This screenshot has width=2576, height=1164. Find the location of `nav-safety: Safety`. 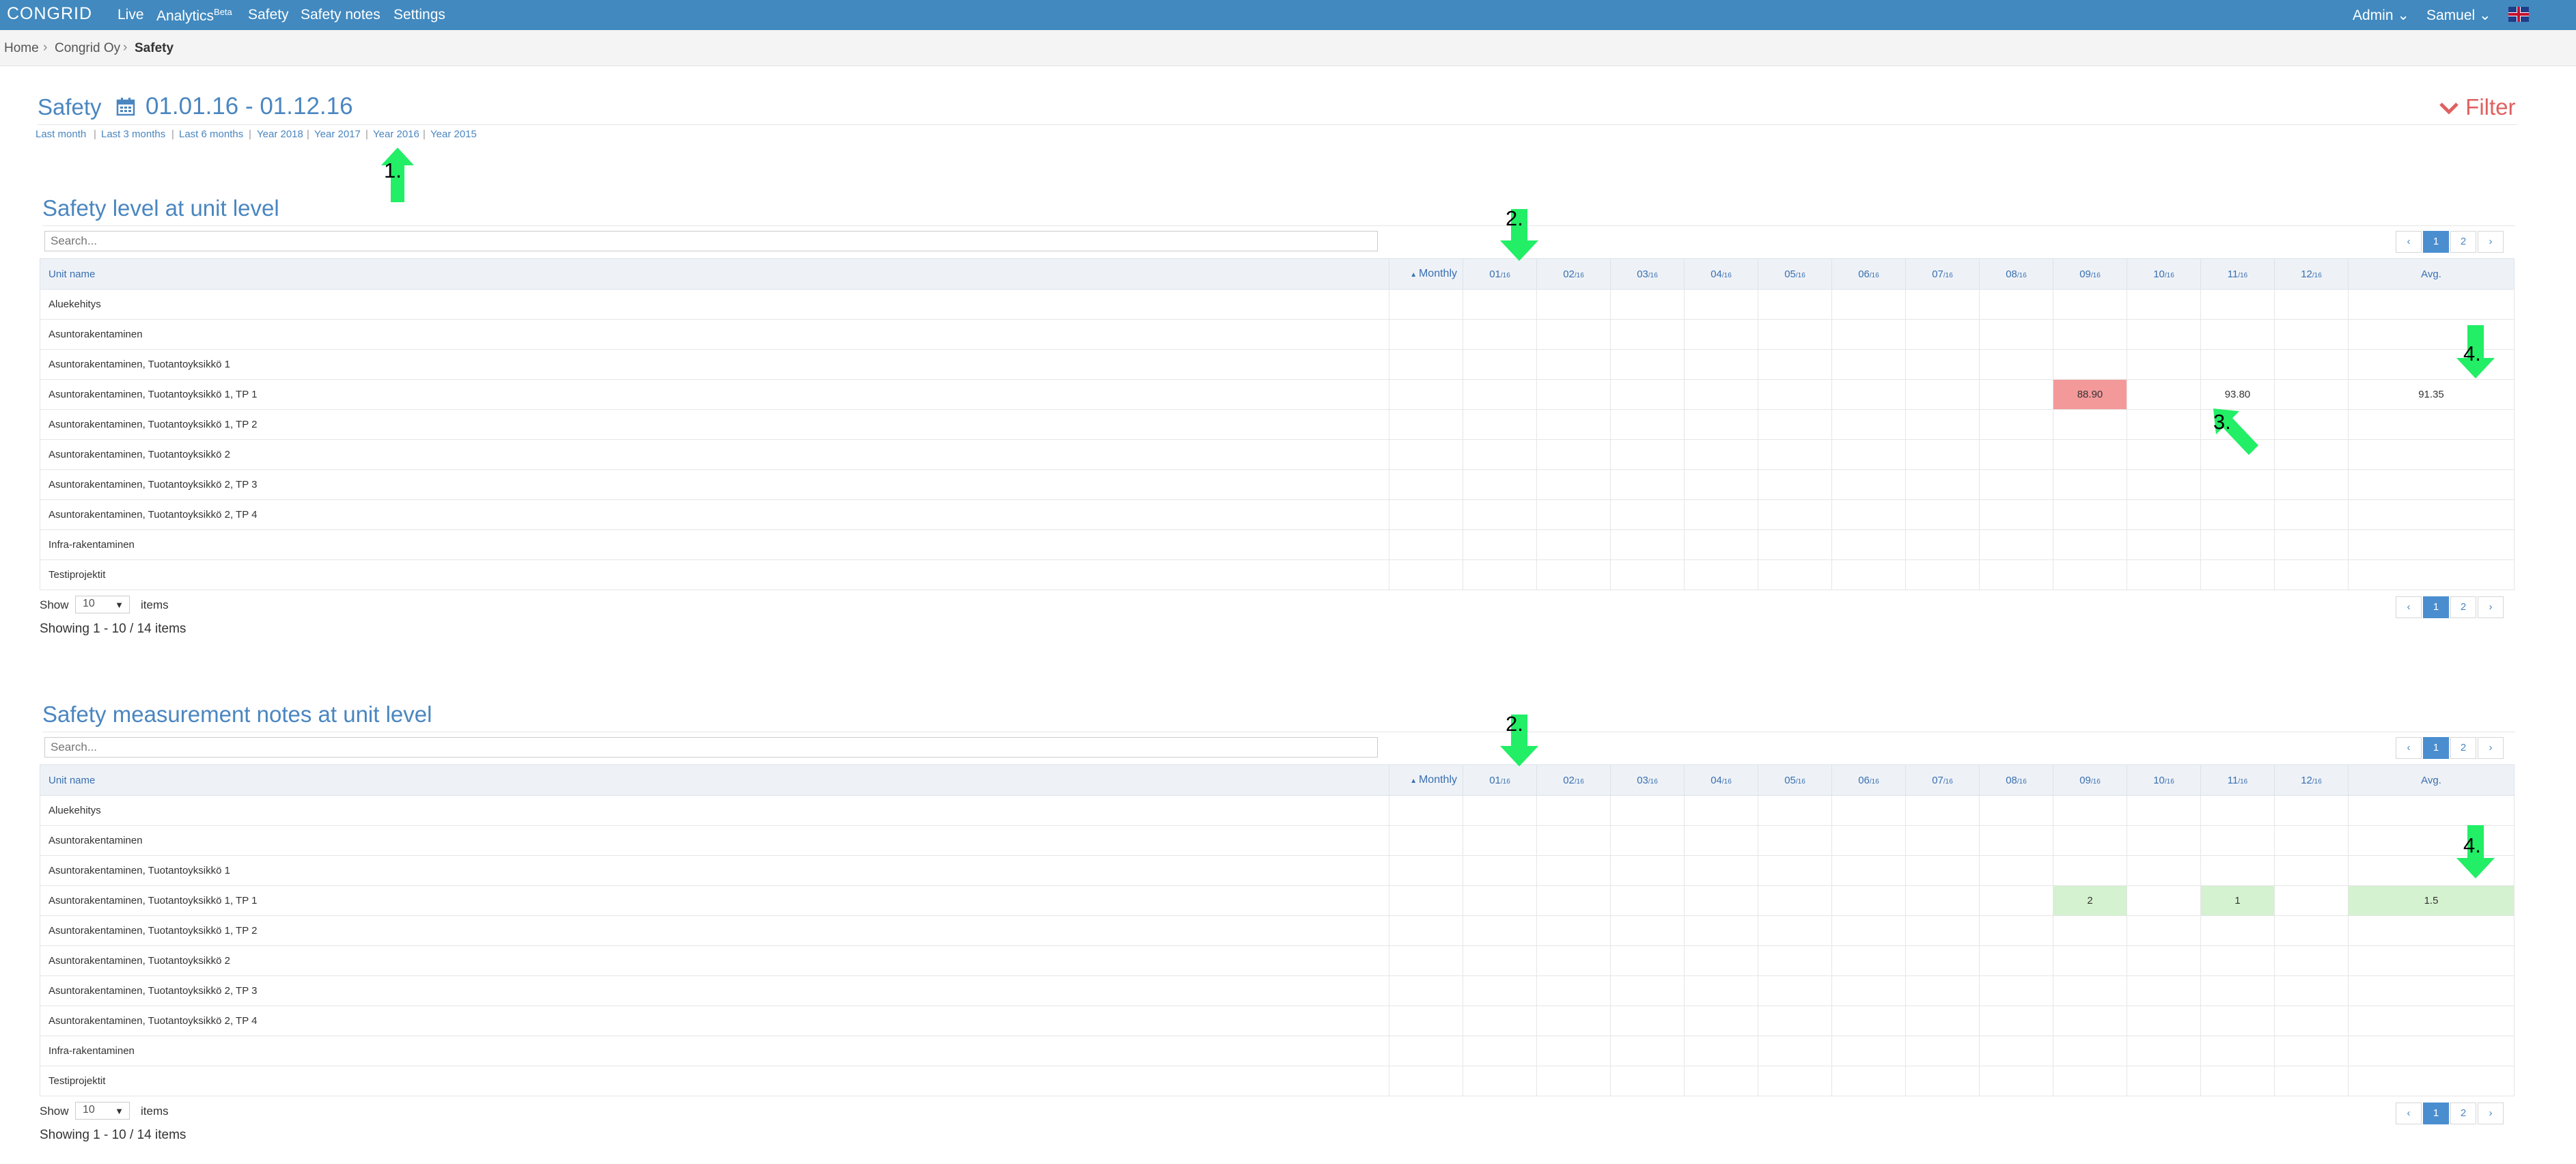

nav-safety: Safety is located at coordinates (269, 15).